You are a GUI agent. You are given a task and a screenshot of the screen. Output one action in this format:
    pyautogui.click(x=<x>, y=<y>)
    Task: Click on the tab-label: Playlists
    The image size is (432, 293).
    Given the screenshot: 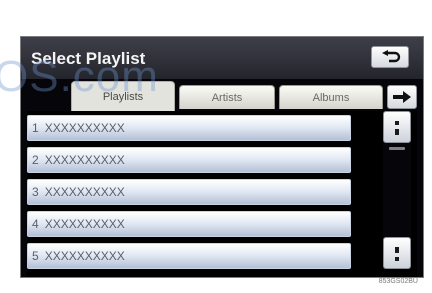 What is the action you would take?
    pyautogui.click(x=123, y=96)
    